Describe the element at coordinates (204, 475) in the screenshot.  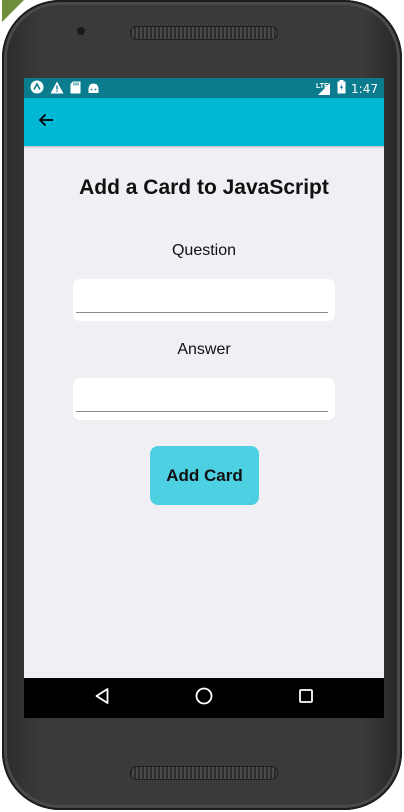
I see `add-card-button: Add Card` at that location.